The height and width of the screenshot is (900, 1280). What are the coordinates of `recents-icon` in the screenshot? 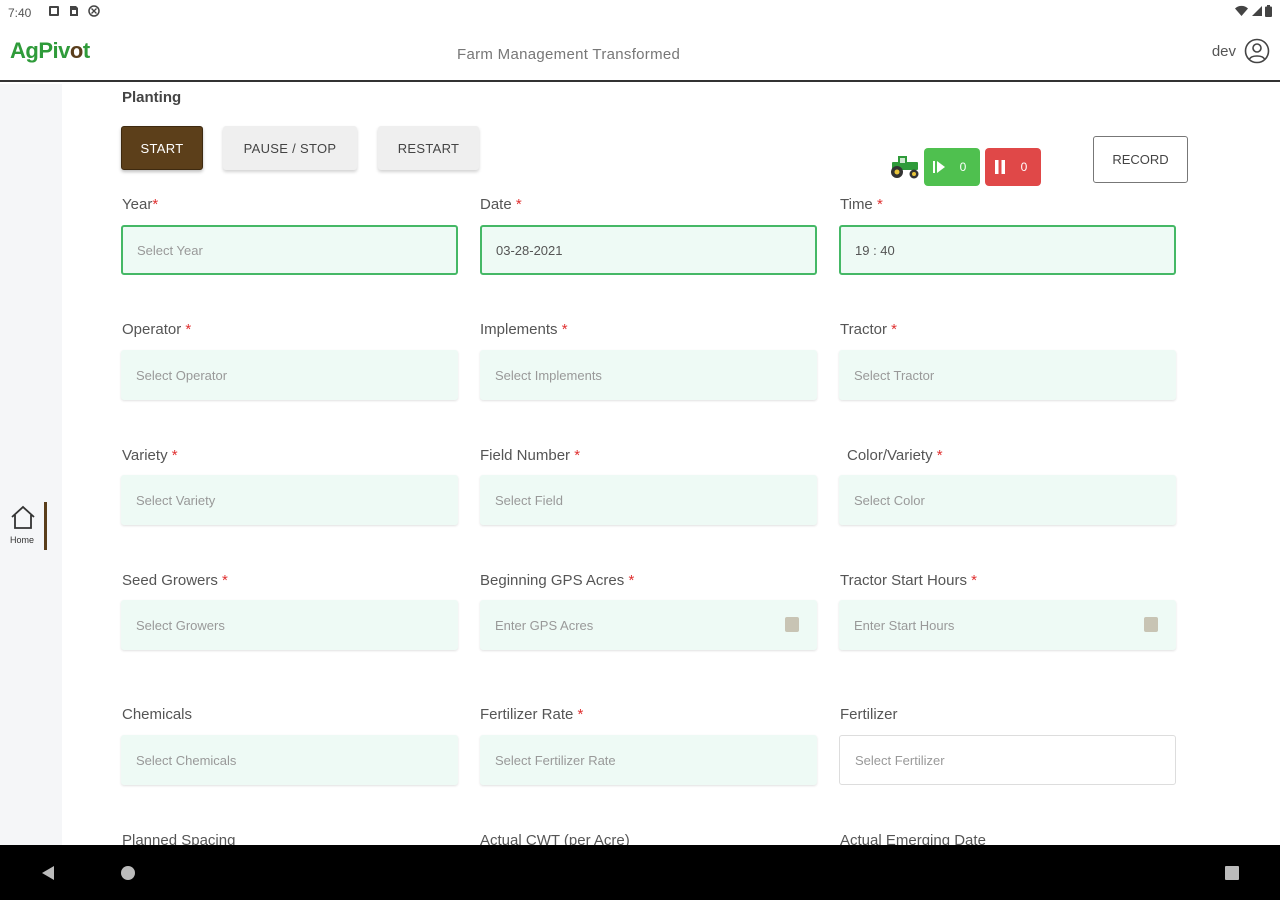 It's located at (1232, 873).